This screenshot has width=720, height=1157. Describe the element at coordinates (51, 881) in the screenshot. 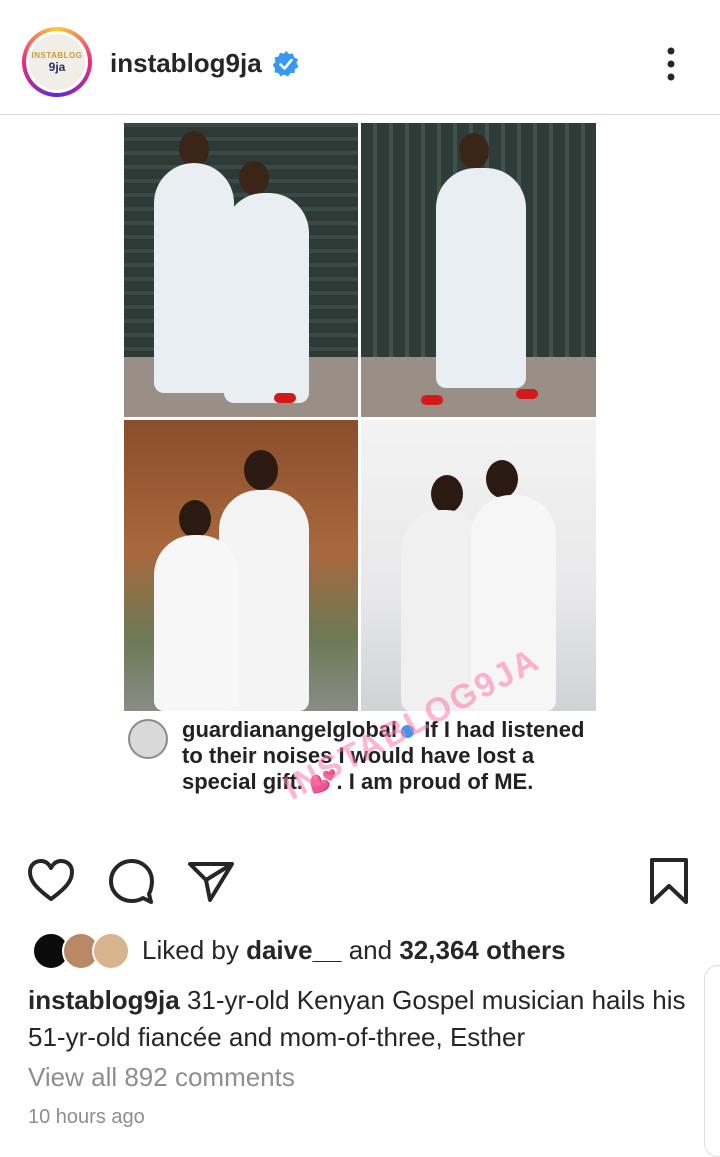

I see `heart-icon` at that location.